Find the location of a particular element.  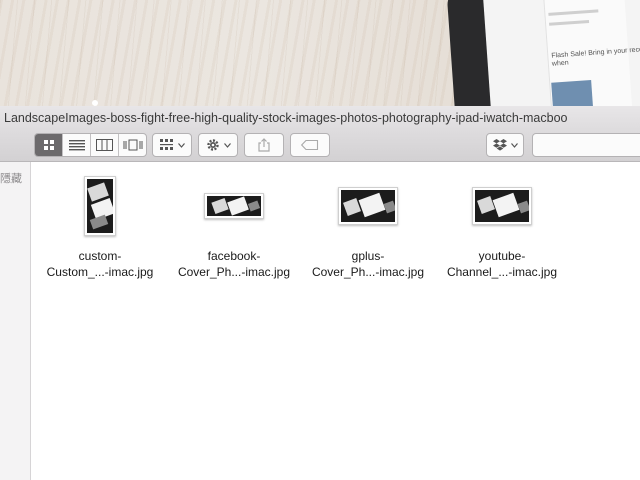

icon-view-button is located at coordinates (49, 145).